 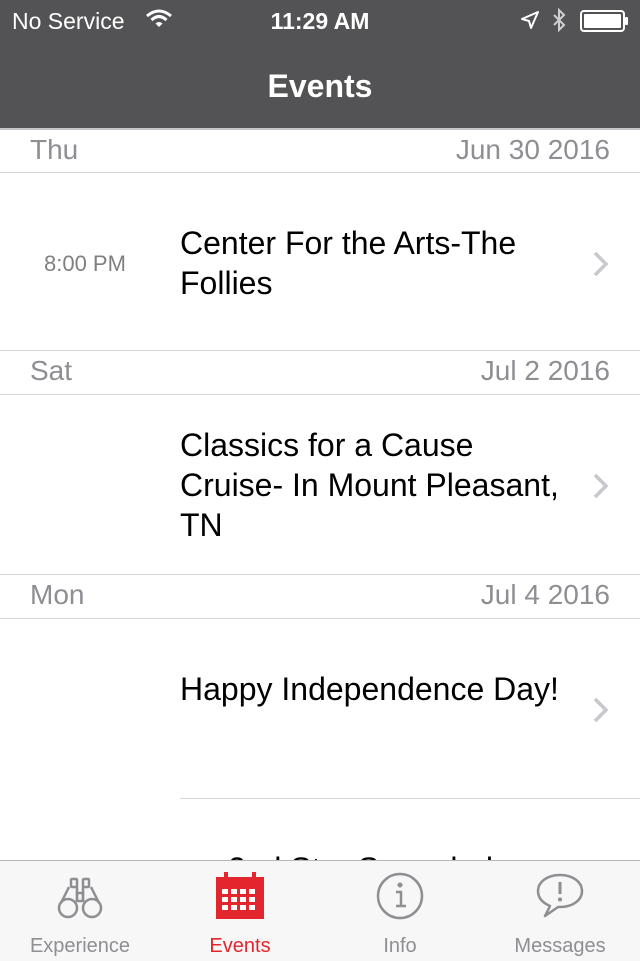 What do you see at coordinates (532, 149) in the screenshot?
I see `section-date: Jun 30 2016` at bounding box center [532, 149].